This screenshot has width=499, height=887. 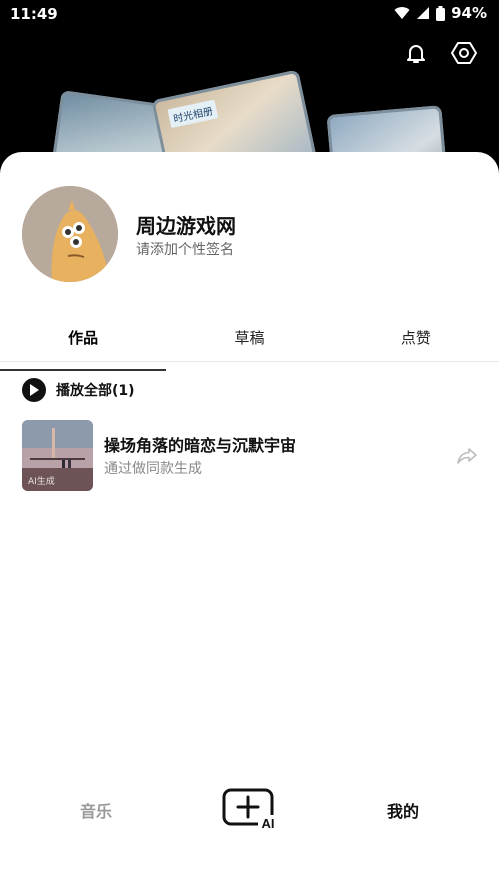 I want to click on song-cover: AI生成, so click(x=57, y=455).